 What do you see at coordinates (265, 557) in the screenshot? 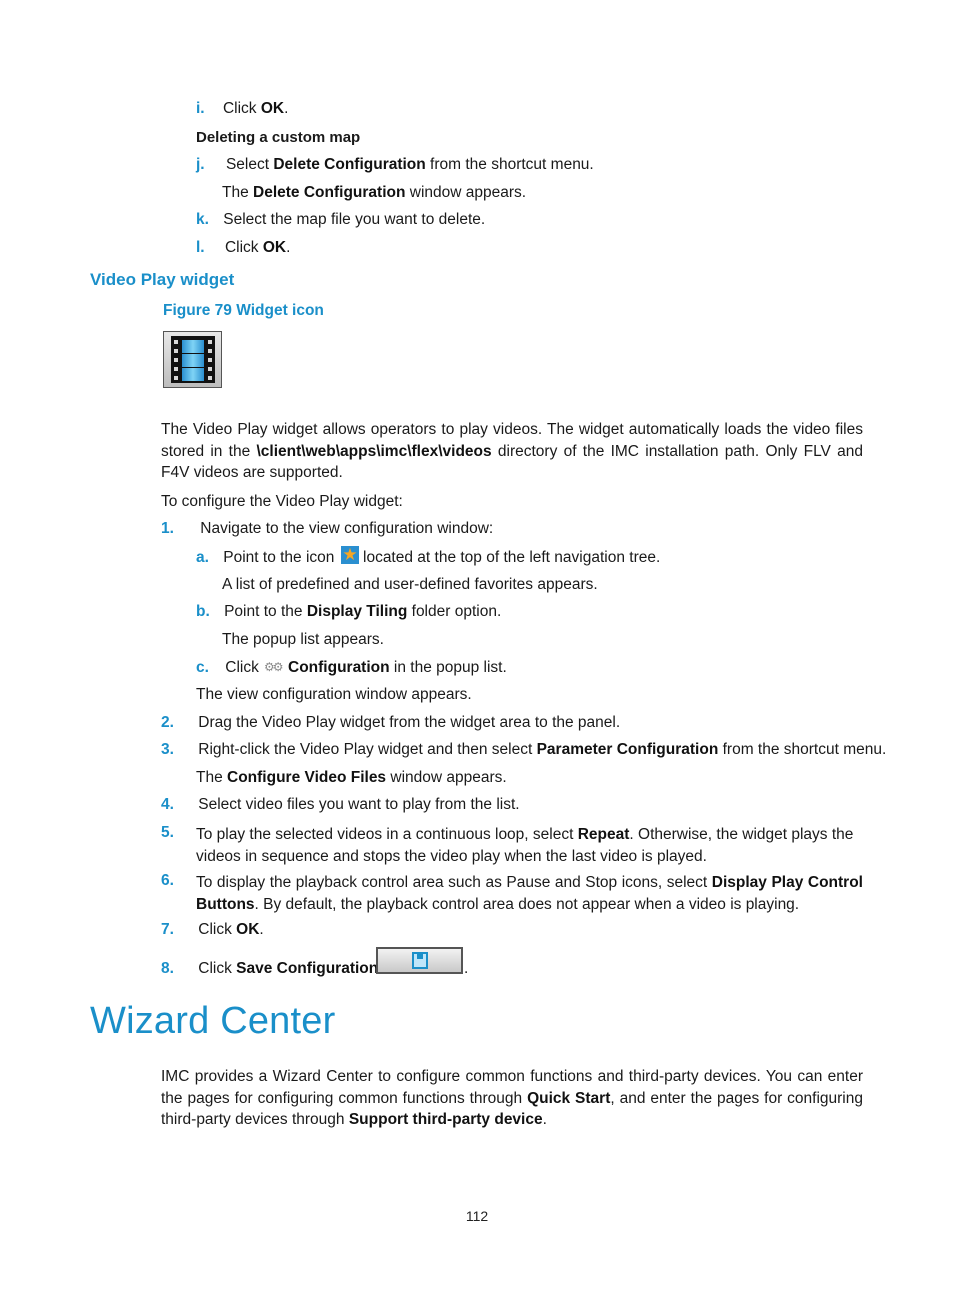
I see `step-a: a. Point to the icon` at bounding box center [265, 557].